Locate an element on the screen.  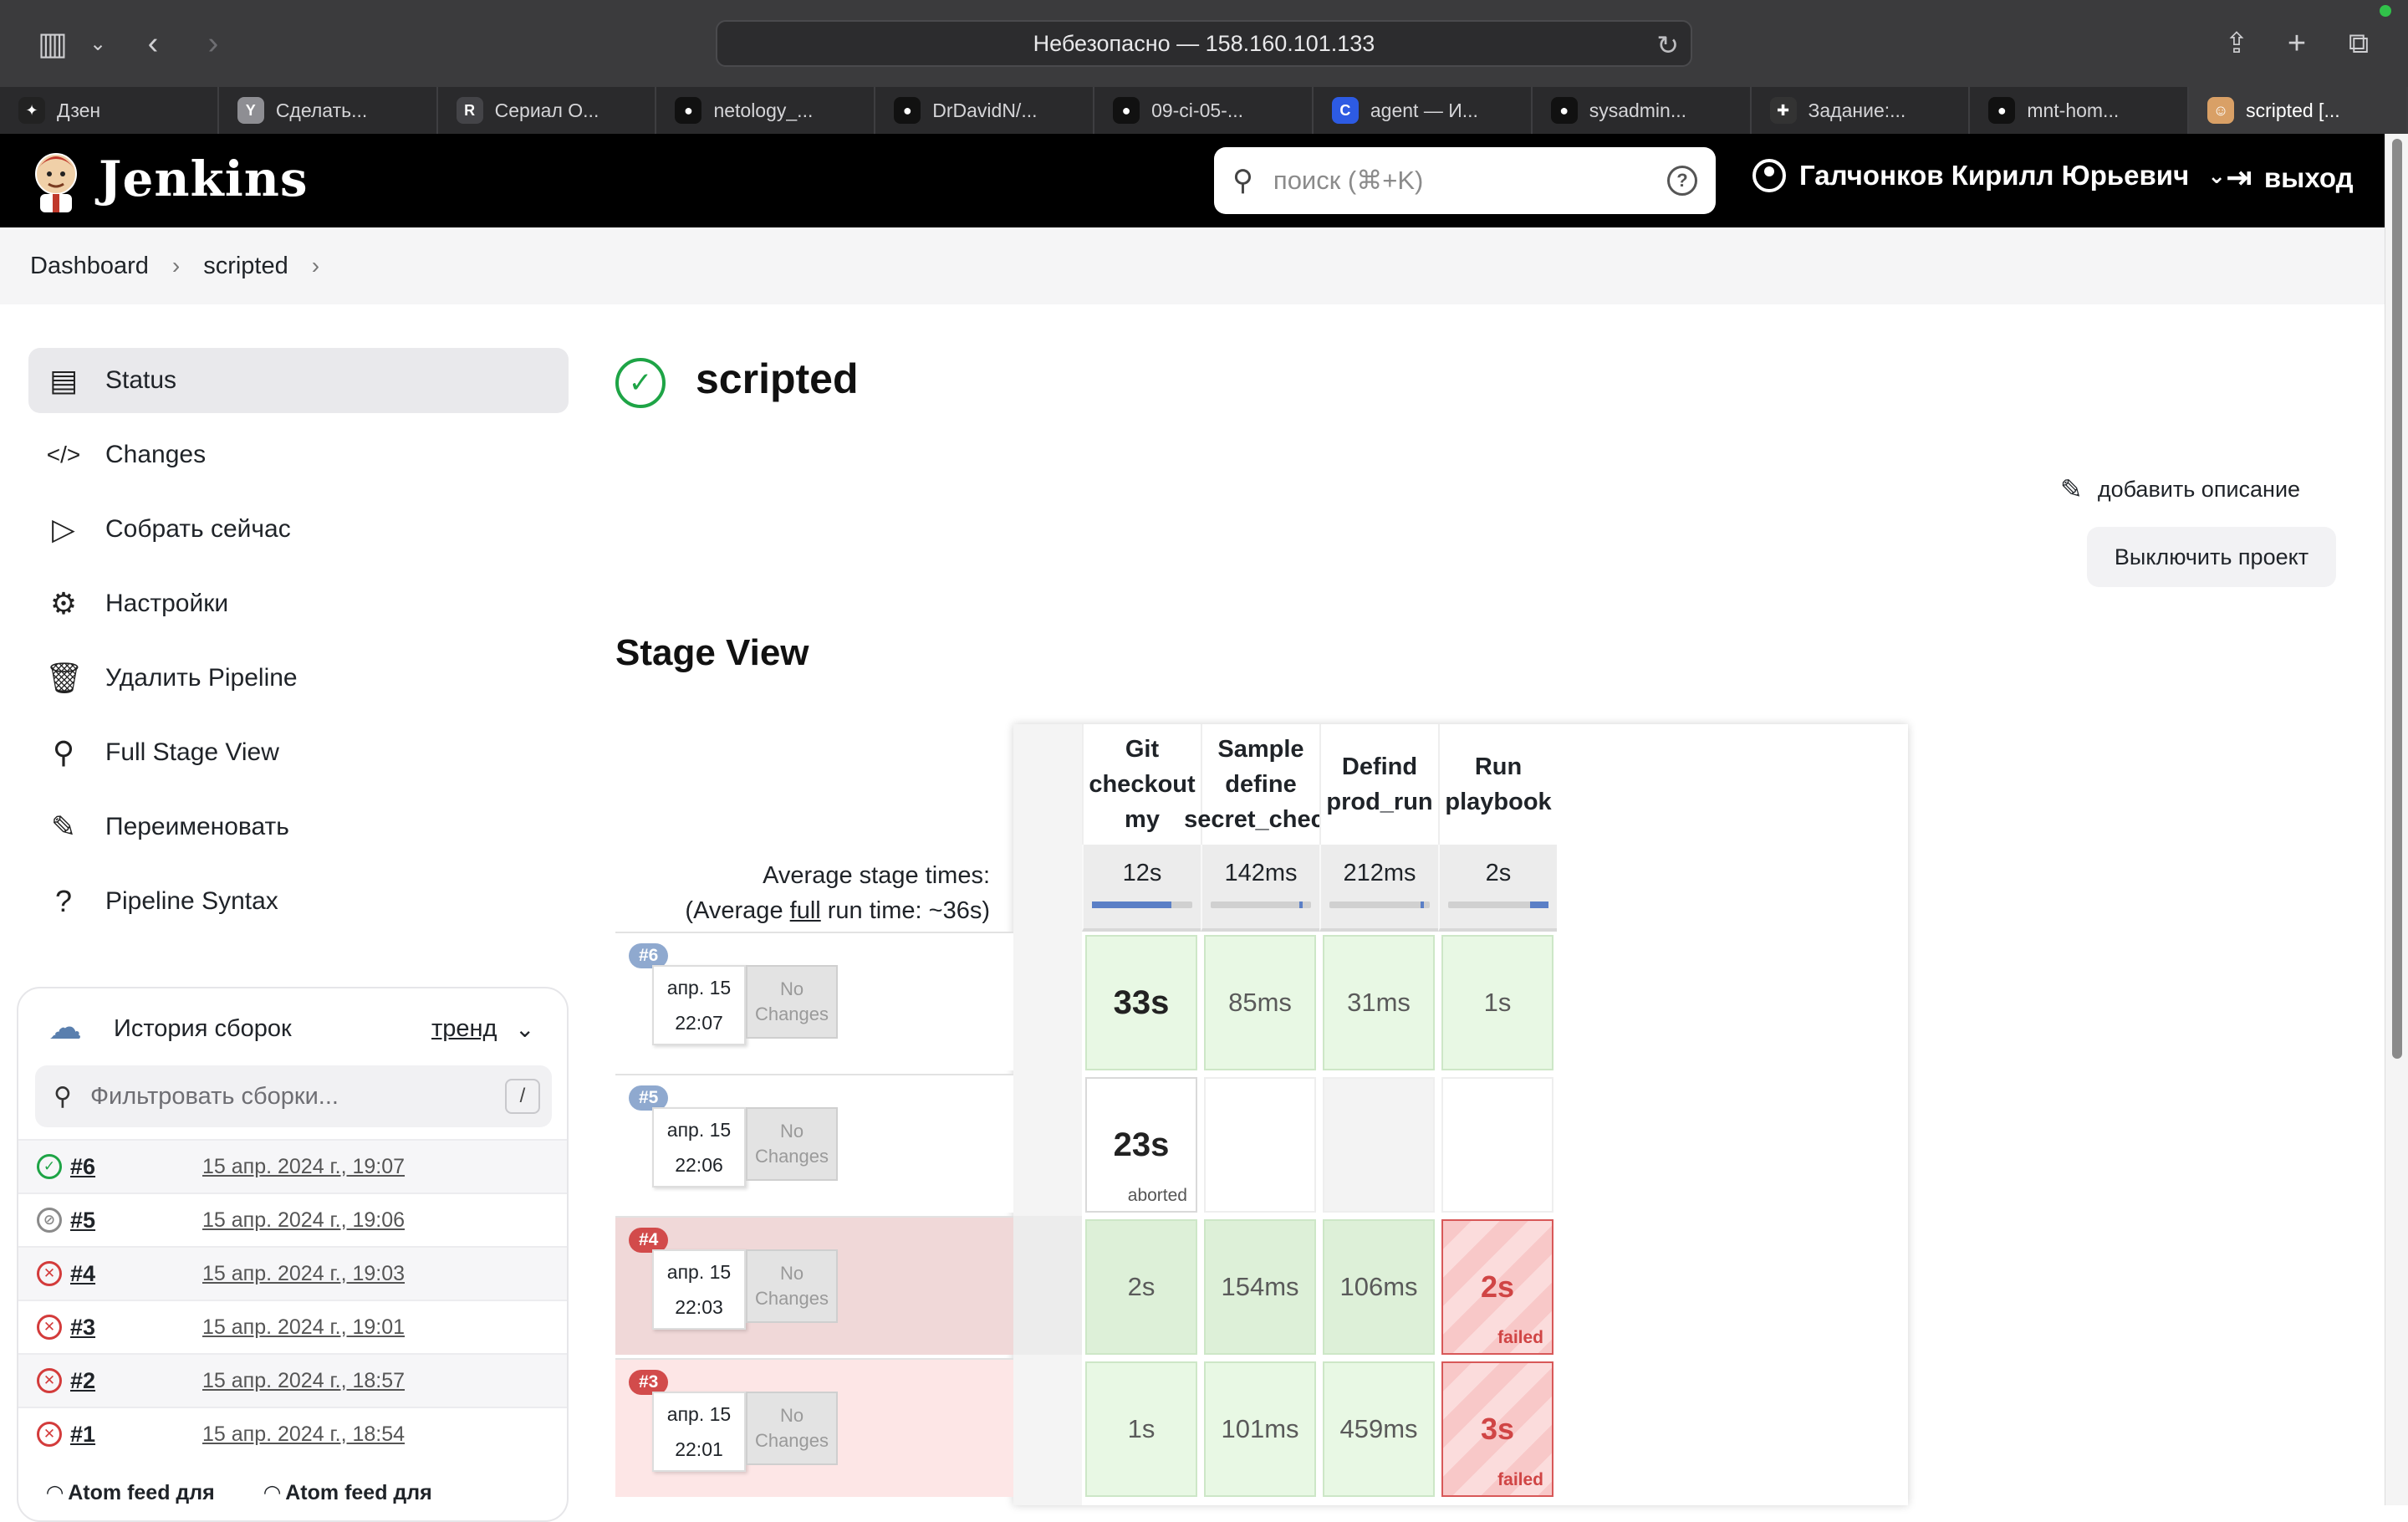
stage-cell: 23s aborted is located at coordinates (1141, 1145).